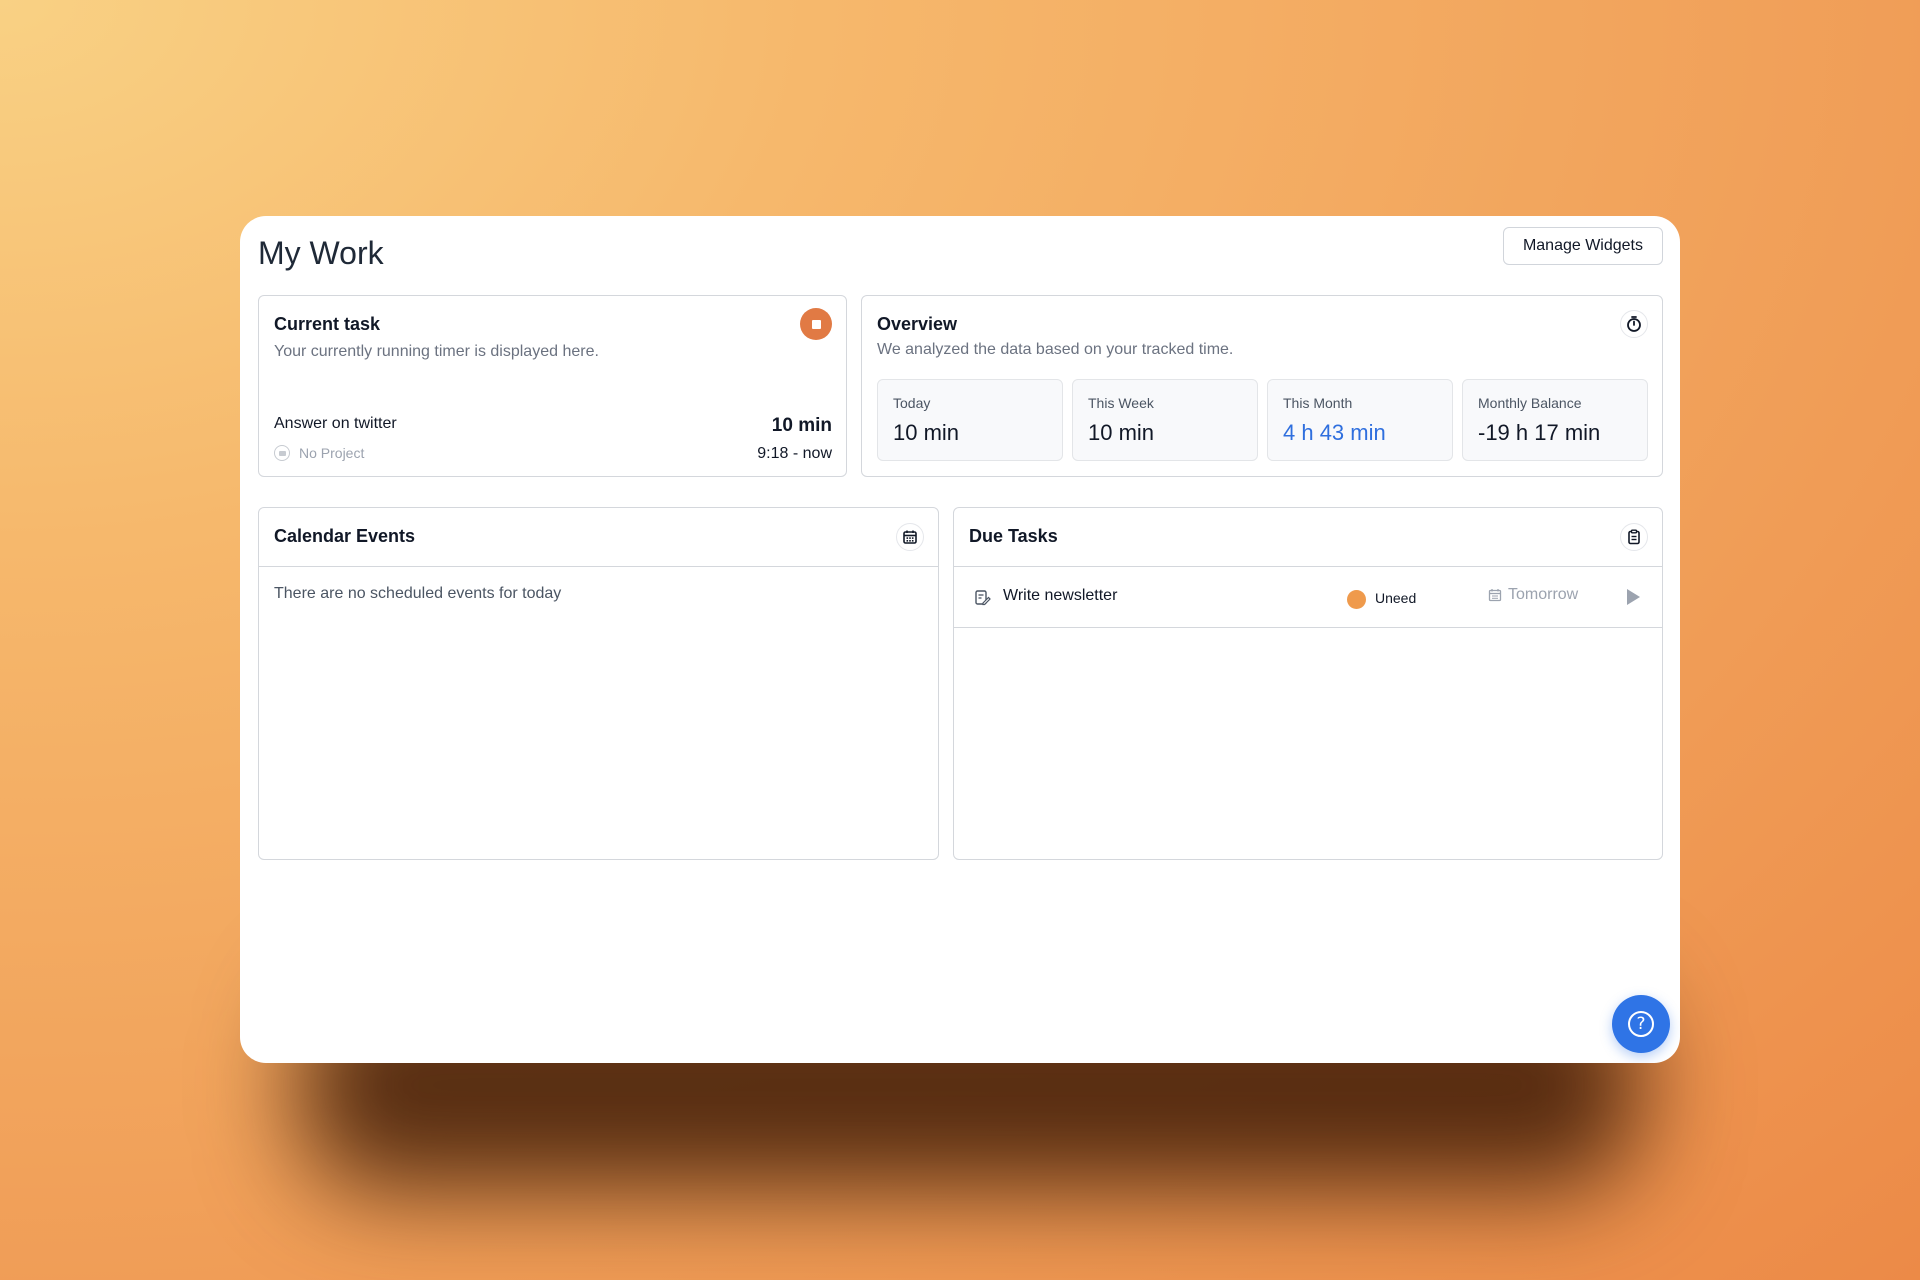 The height and width of the screenshot is (1280, 1920). I want to click on stat-value: 4 h 43 min, so click(1334, 432).